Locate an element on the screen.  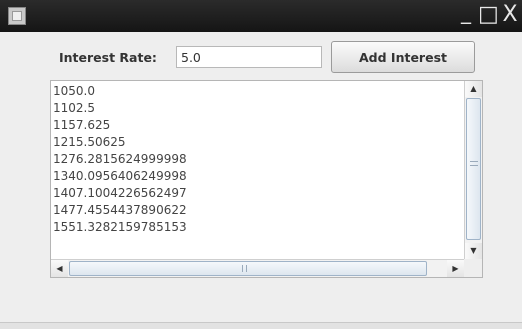
output-line: 1407.1004226562497 is located at coordinates (120, 193).